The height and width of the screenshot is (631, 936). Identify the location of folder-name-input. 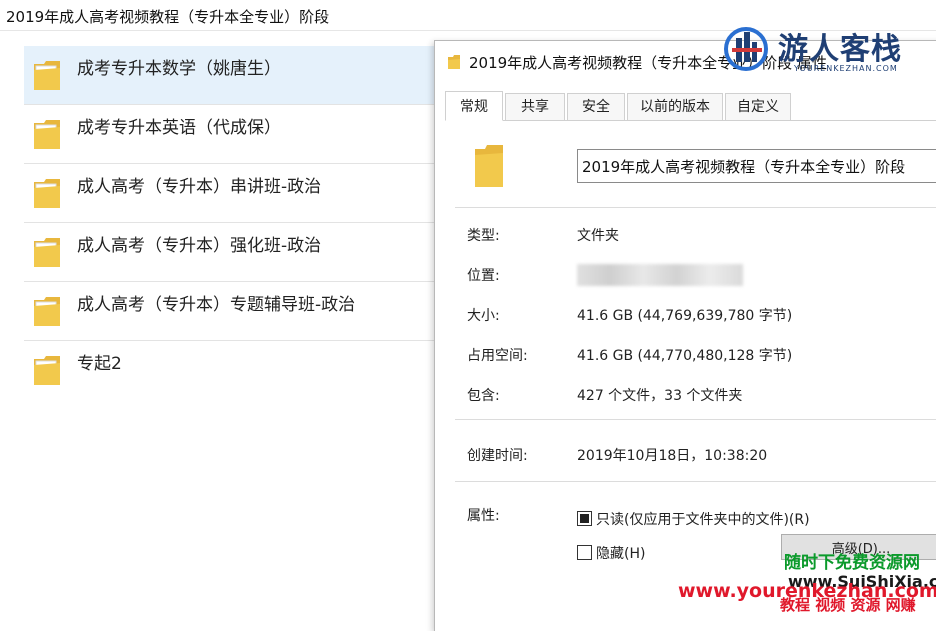
(756, 166).